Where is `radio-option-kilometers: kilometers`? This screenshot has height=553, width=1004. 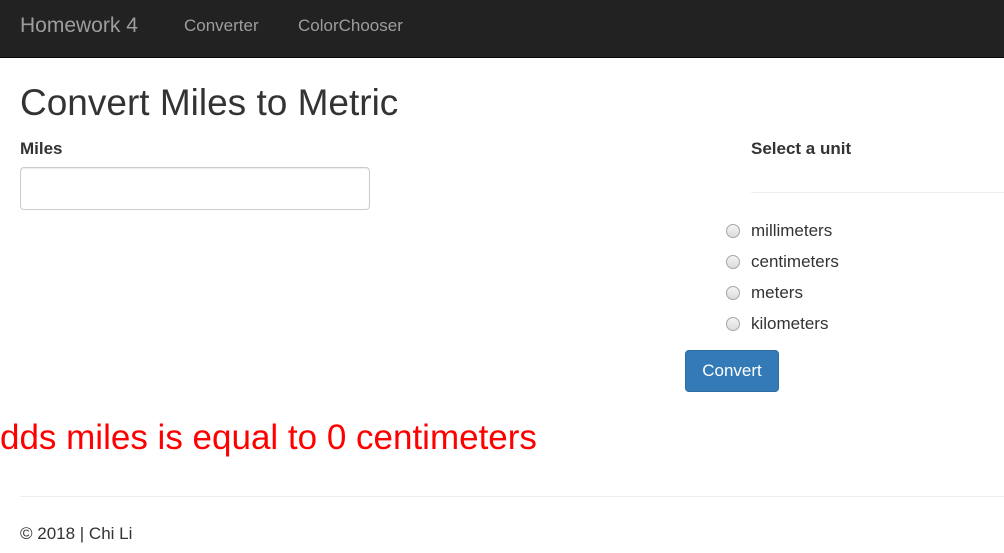
radio-option-kilometers: kilometers is located at coordinates (777, 324).